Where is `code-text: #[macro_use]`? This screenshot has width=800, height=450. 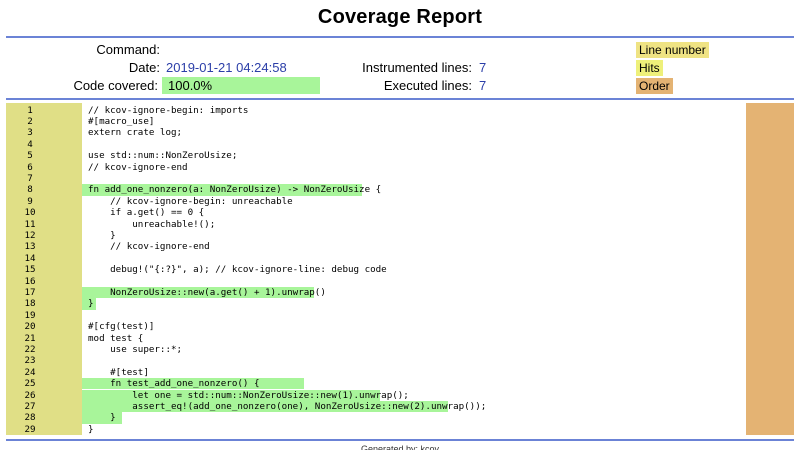
code-text: #[macro_use] is located at coordinates (121, 121).